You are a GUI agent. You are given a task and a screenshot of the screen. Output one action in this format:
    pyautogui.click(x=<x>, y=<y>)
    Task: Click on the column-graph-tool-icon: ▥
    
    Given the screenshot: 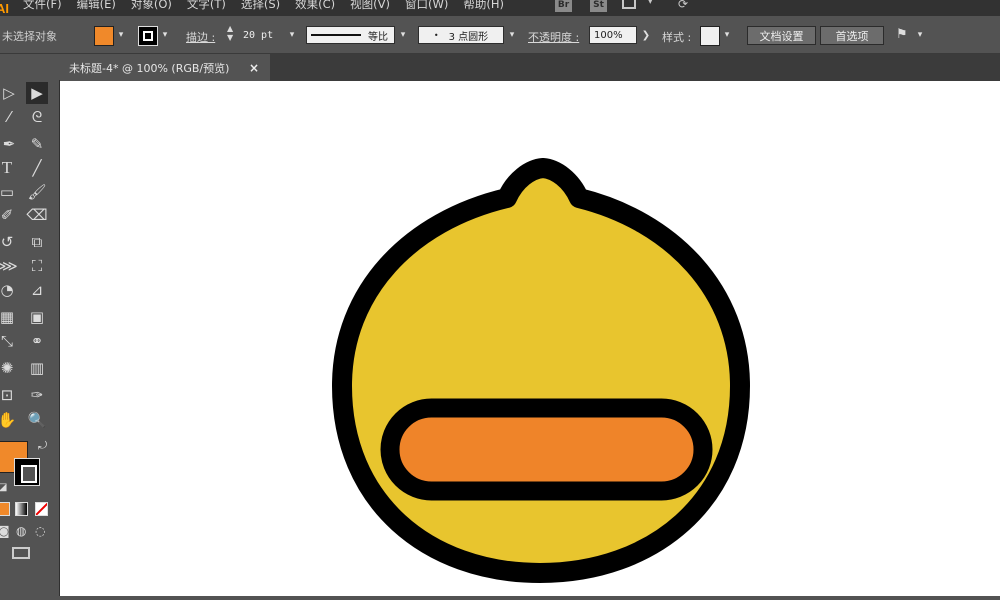 What is the action you would take?
    pyautogui.click(x=37, y=368)
    